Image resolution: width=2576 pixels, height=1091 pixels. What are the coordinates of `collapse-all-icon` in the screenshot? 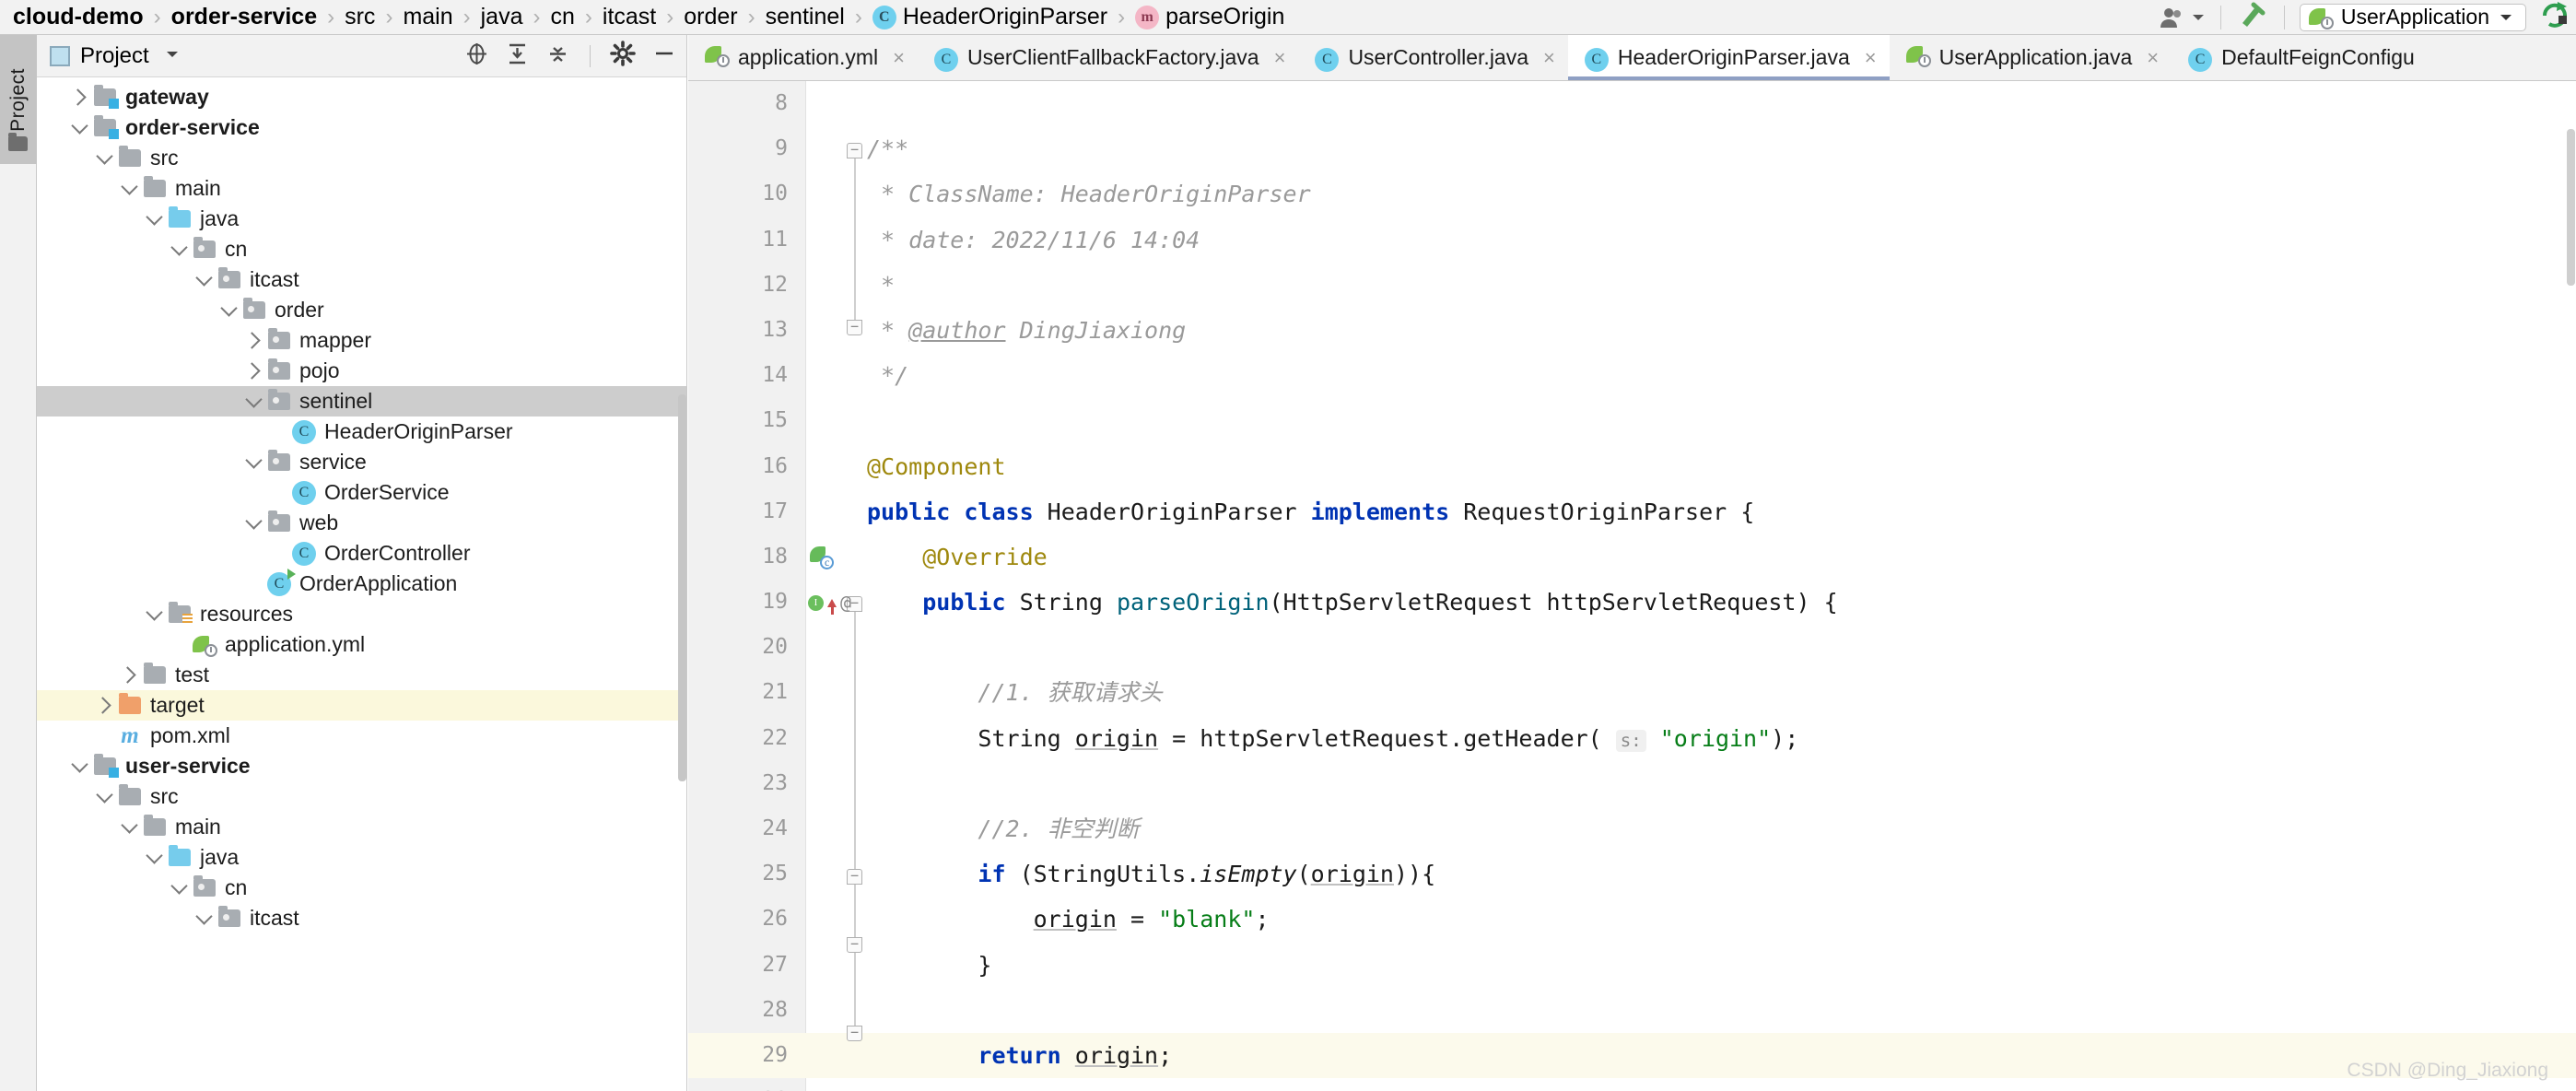 It's located at (557, 56).